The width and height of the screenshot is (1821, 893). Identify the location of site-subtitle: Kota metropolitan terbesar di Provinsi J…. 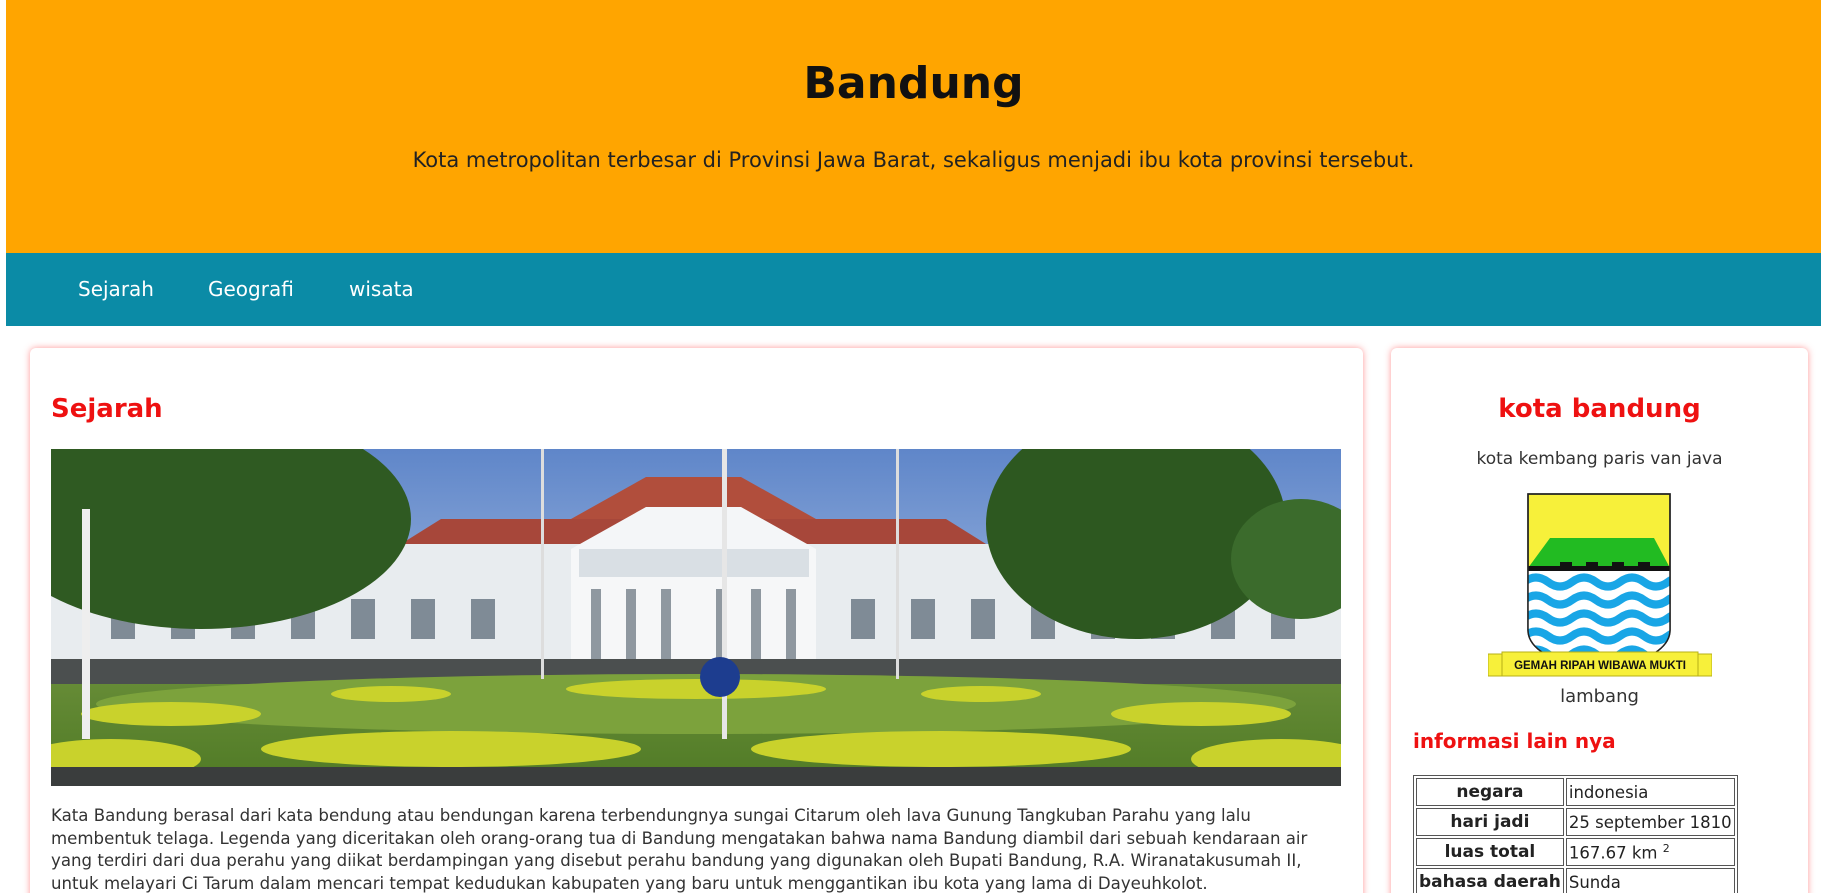
(913, 160).